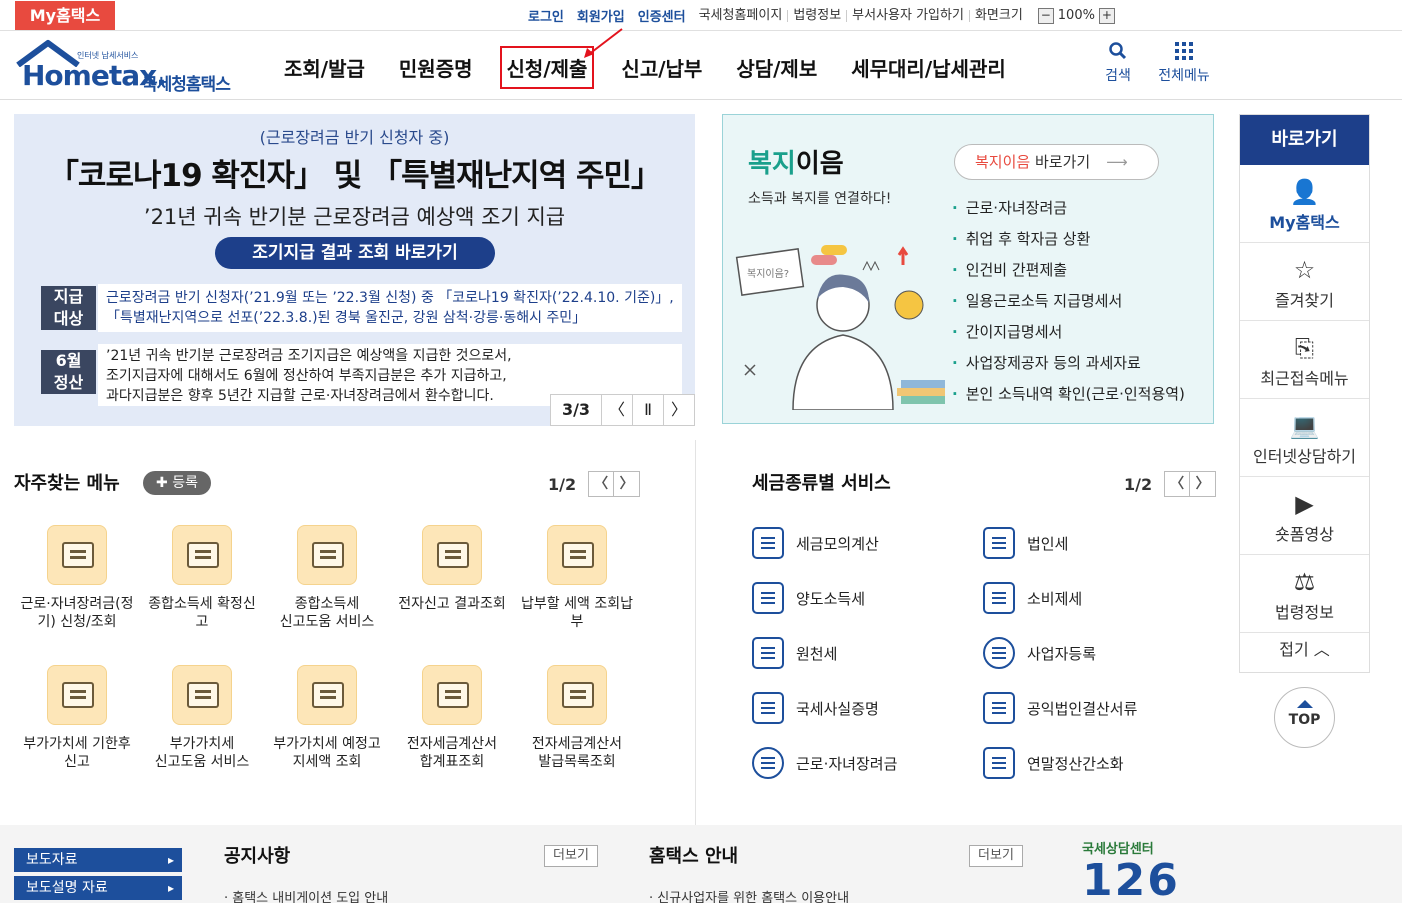  I want to click on tax-service-next-button: 〉, so click(1203, 484).